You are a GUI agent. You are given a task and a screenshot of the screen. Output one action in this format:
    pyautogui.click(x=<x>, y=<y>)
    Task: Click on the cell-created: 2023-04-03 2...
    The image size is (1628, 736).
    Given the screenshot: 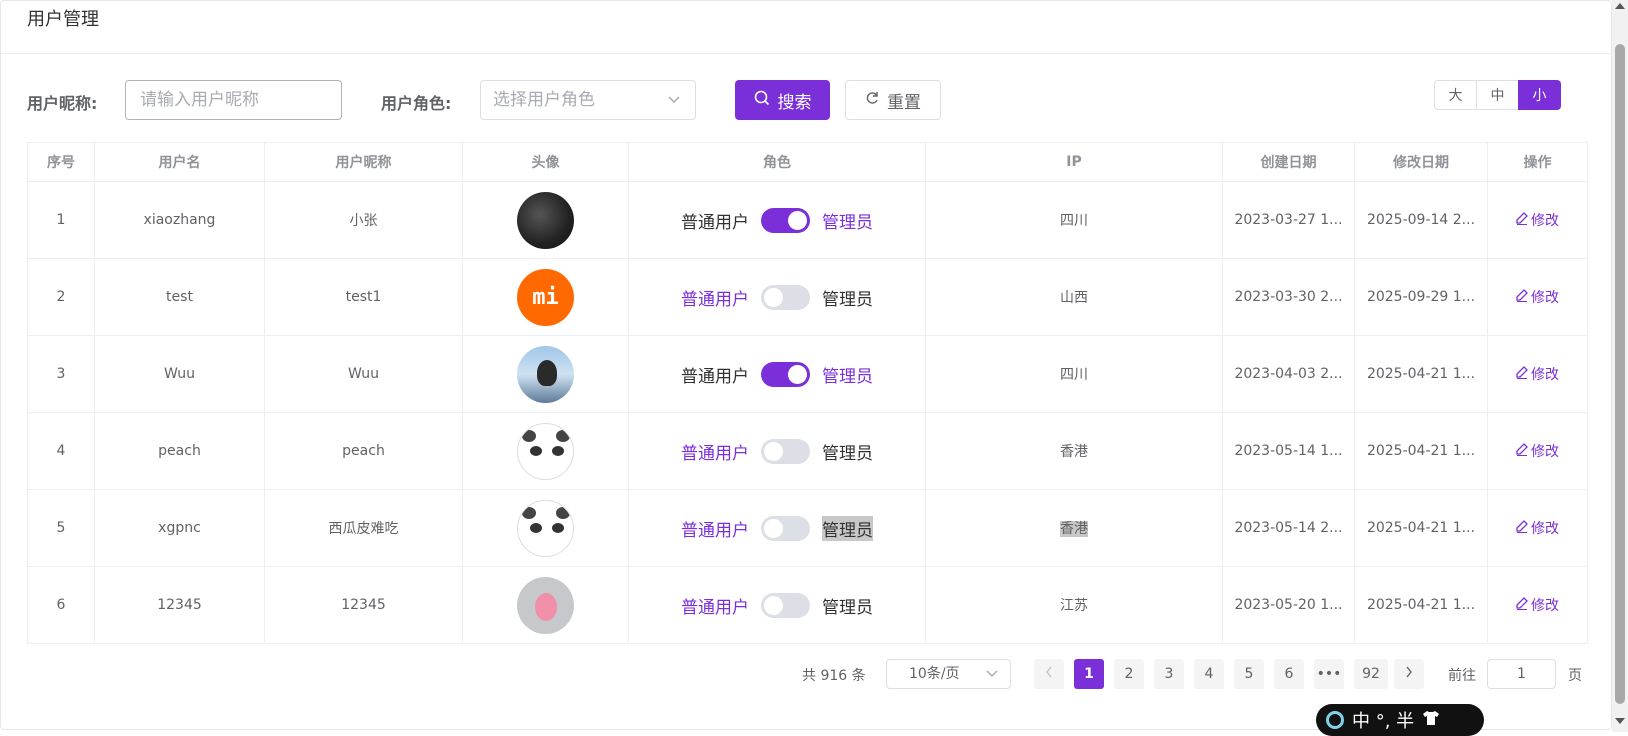 What is the action you would take?
    pyautogui.click(x=1288, y=374)
    